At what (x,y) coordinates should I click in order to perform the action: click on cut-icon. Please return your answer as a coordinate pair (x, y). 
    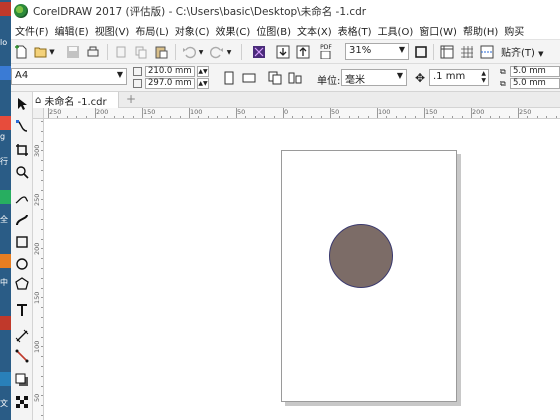
    Looking at the image, I should click on (121, 52).